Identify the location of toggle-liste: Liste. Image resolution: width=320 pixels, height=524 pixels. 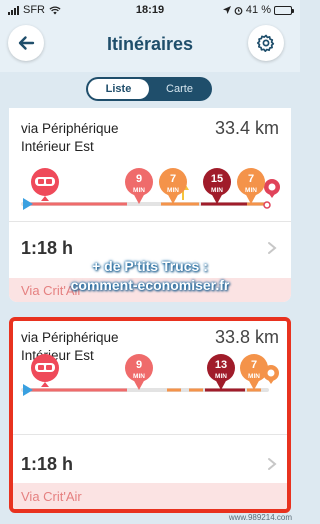
(118, 89).